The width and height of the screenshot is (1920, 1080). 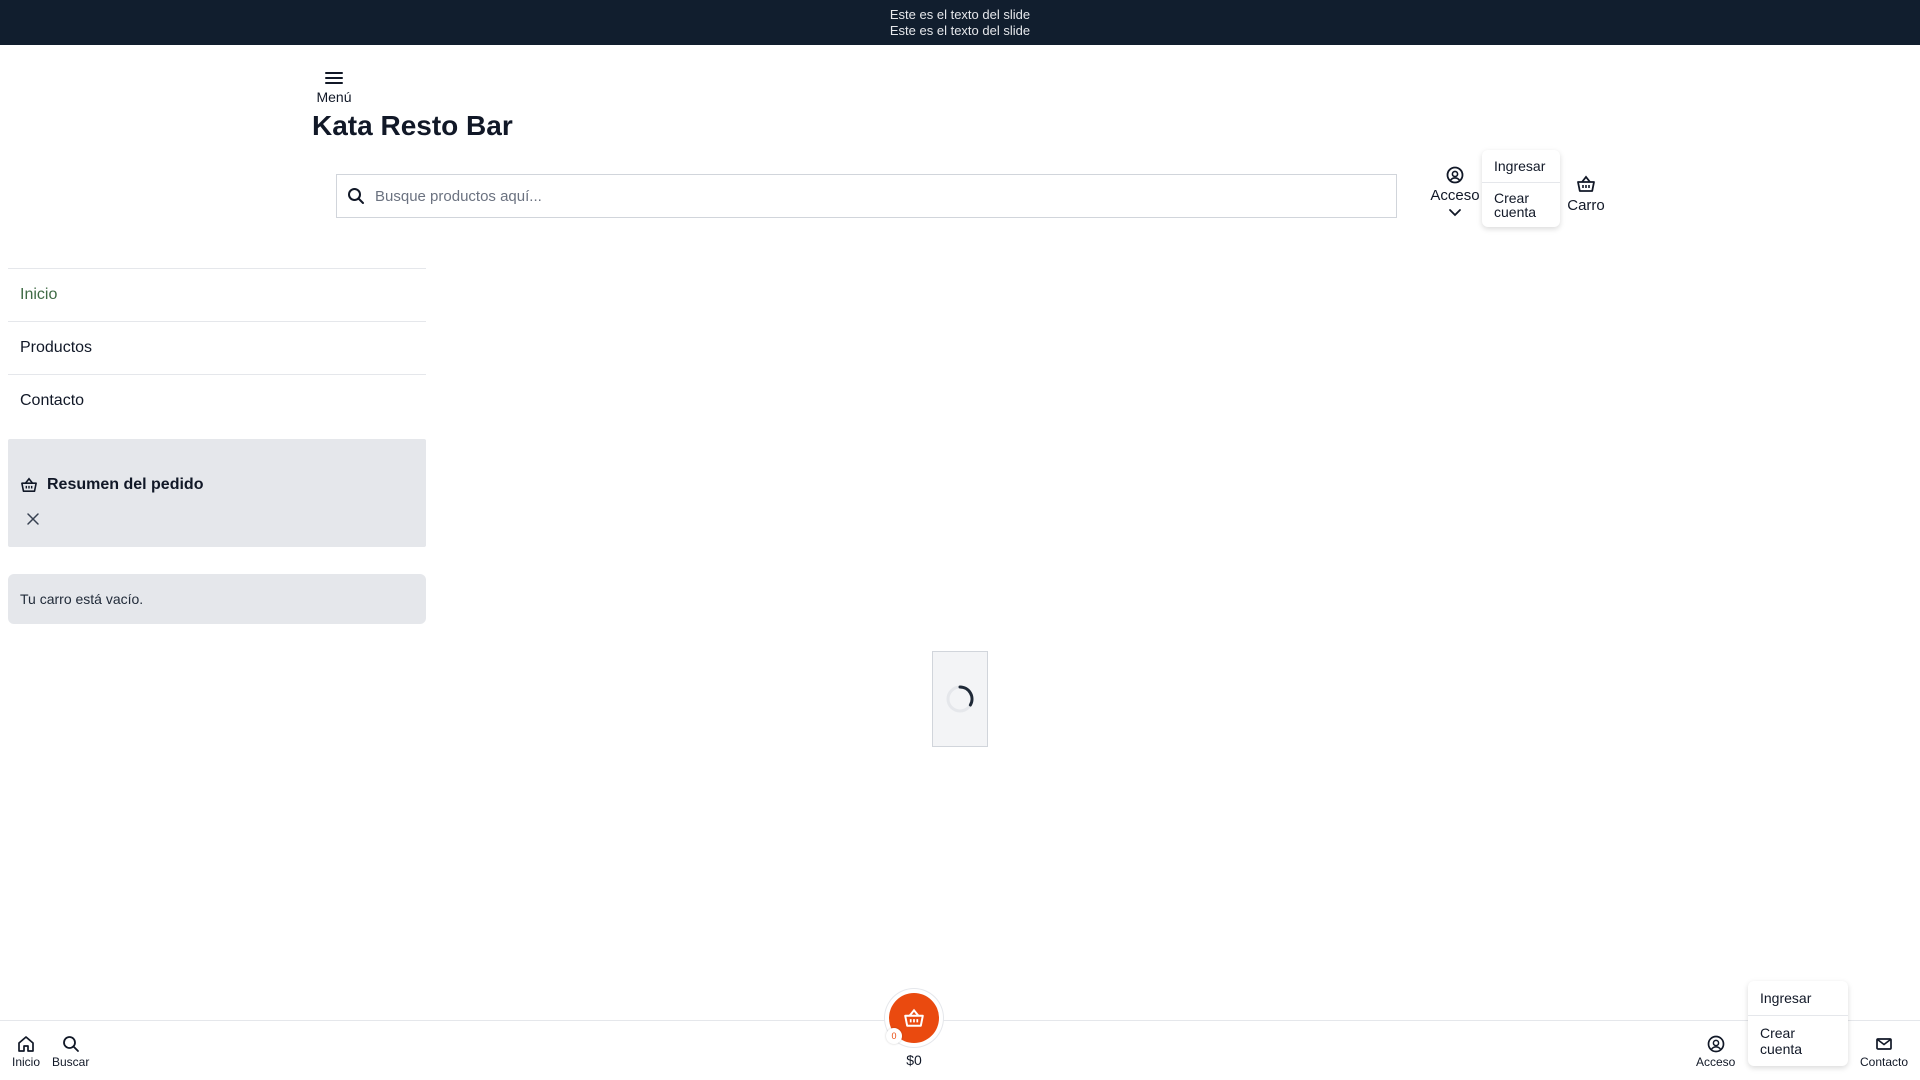 What do you see at coordinates (217, 400) in the screenshot?
I see `sidebar-item-contacto: Contacto` at bounding box center [217, 400].